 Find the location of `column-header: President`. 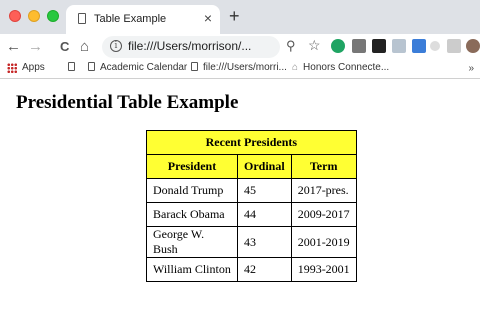

column-header: President is located at coordinates (192, 166).